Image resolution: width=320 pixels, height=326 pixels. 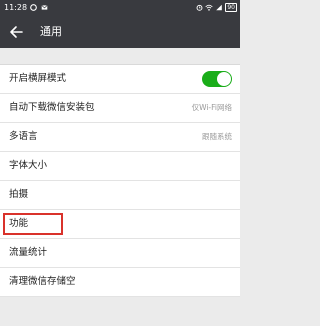 I want to click on battery-indicator: 90, so click(x=231, y=7).